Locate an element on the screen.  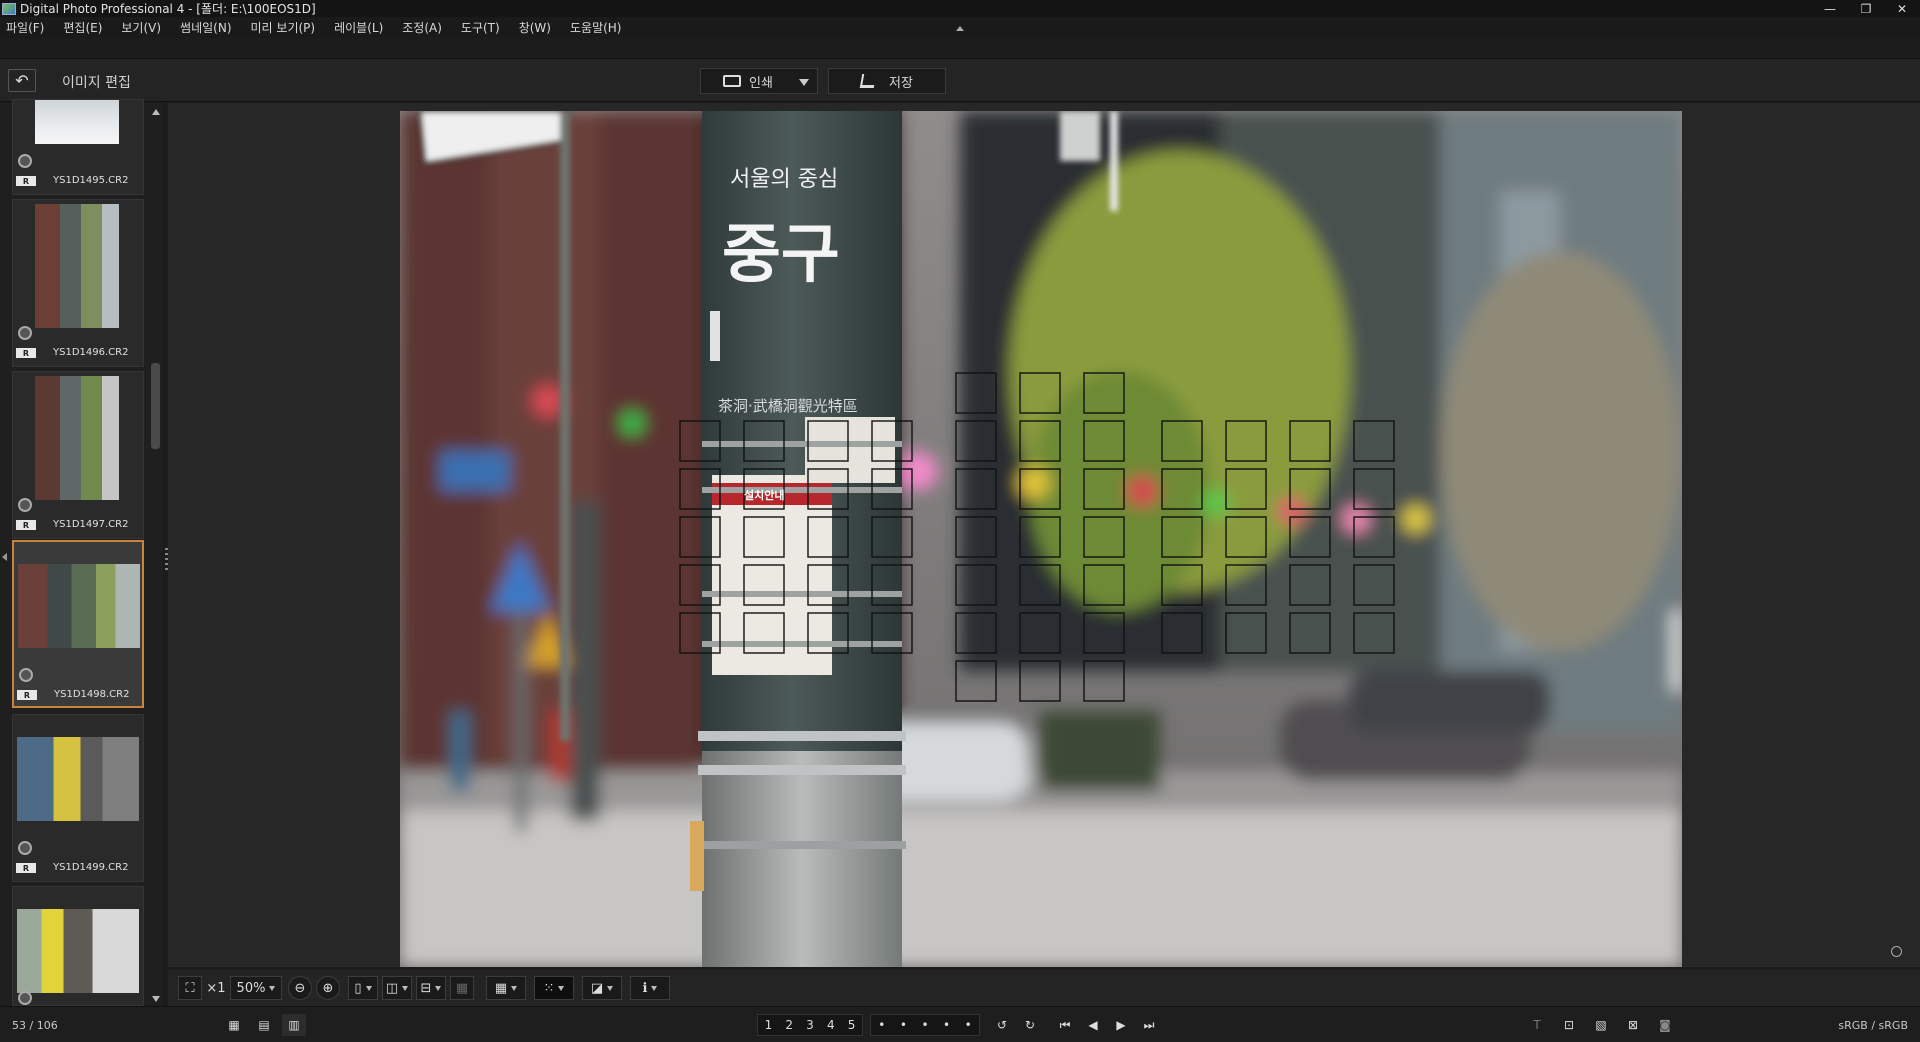
rotate-left-button: ↺ is located at coordinates (1002, 1025).